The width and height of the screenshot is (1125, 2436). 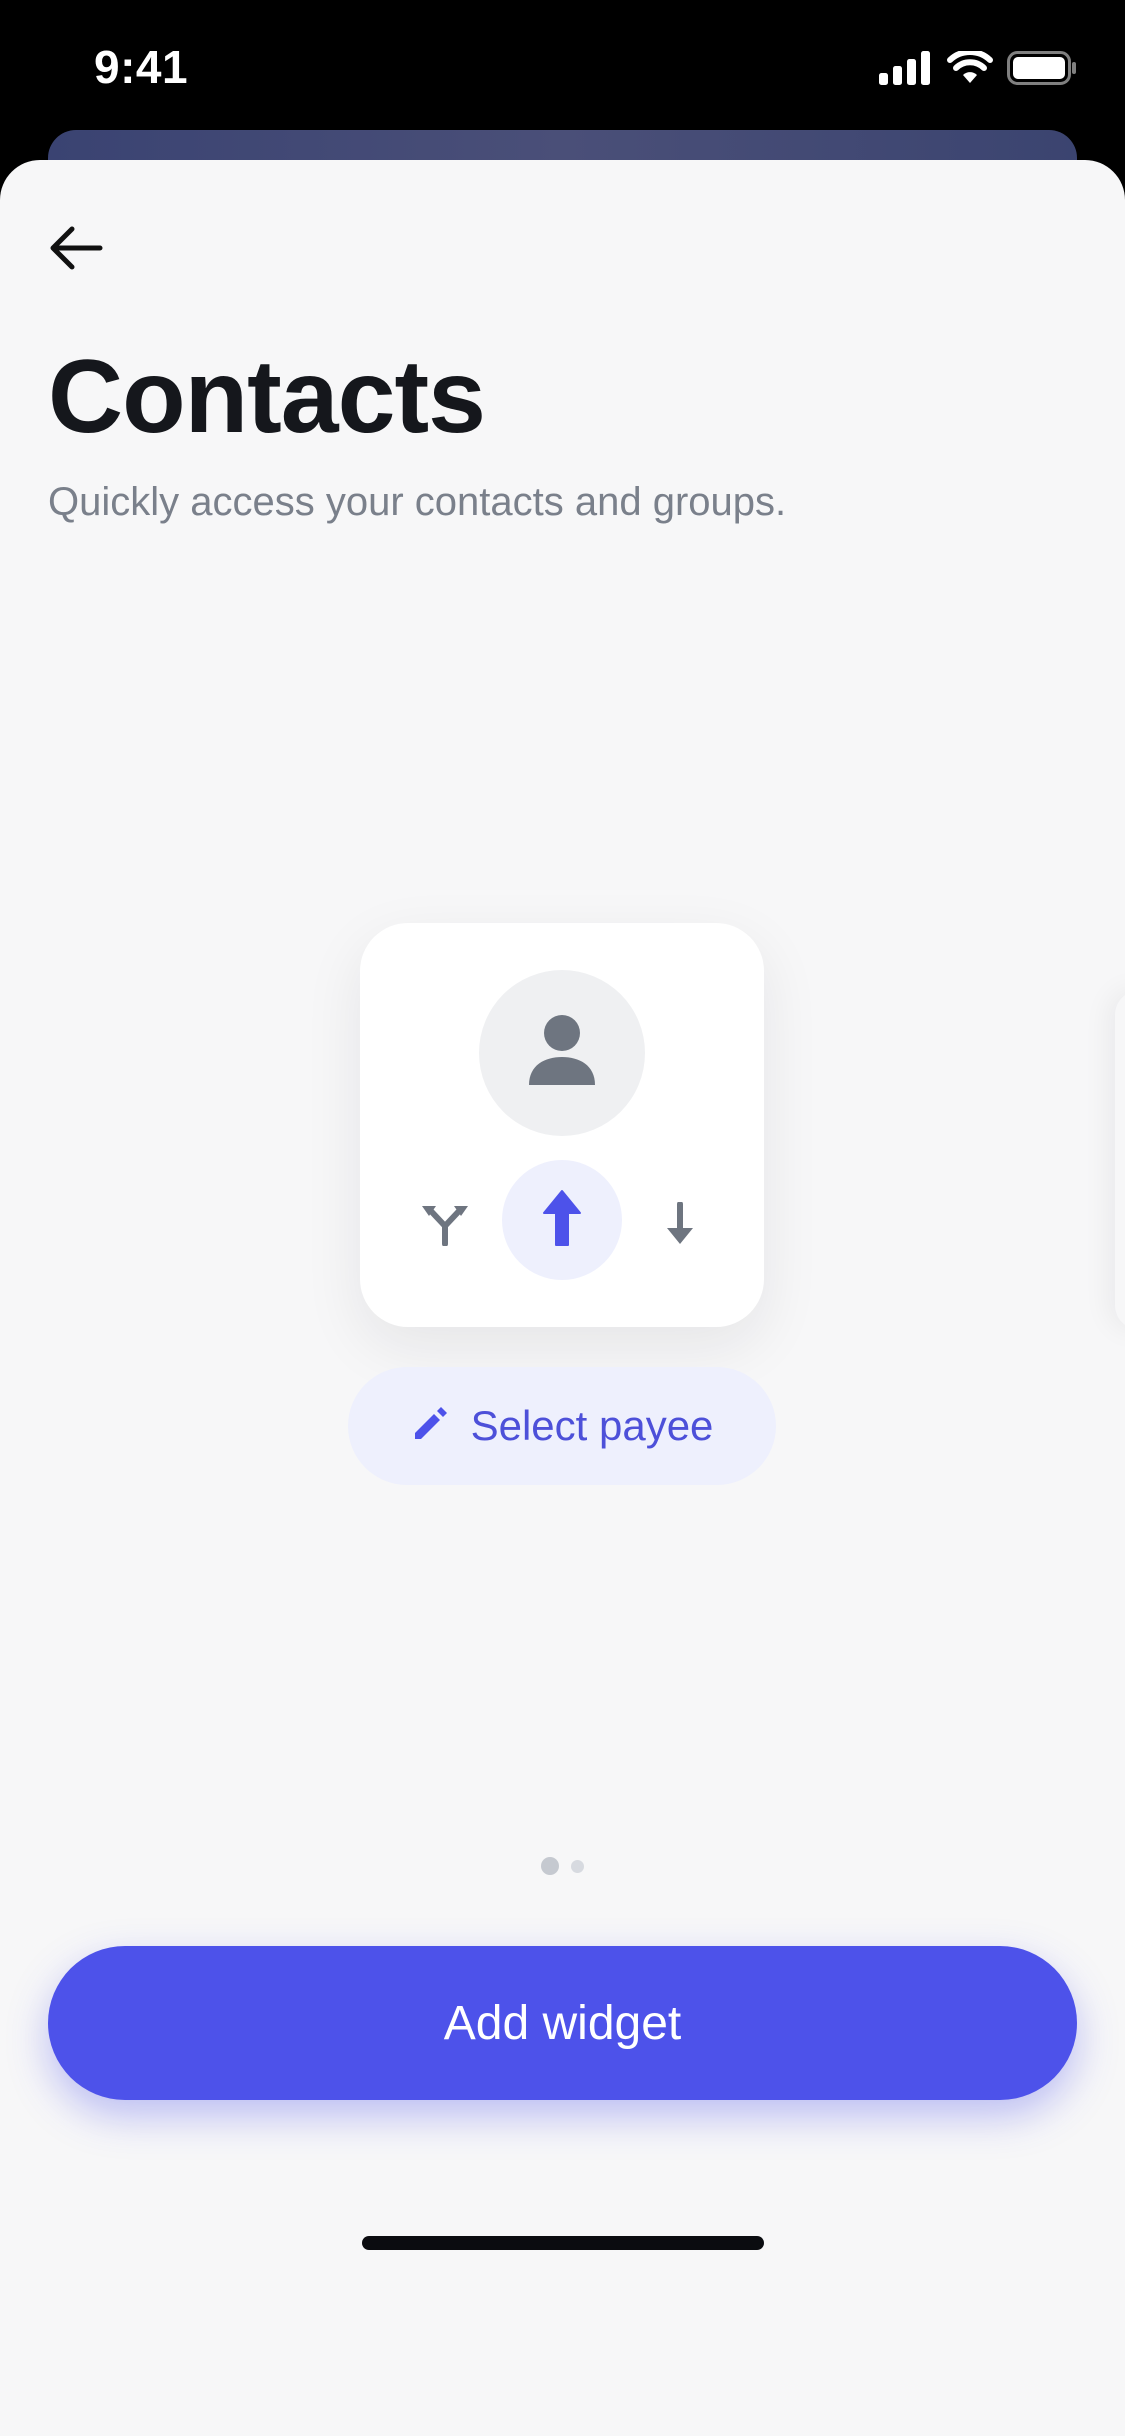 What do you see at coordinates (970, 69) in the screenshot?
I see `wifi-icon` at bounding box center [970, 69].